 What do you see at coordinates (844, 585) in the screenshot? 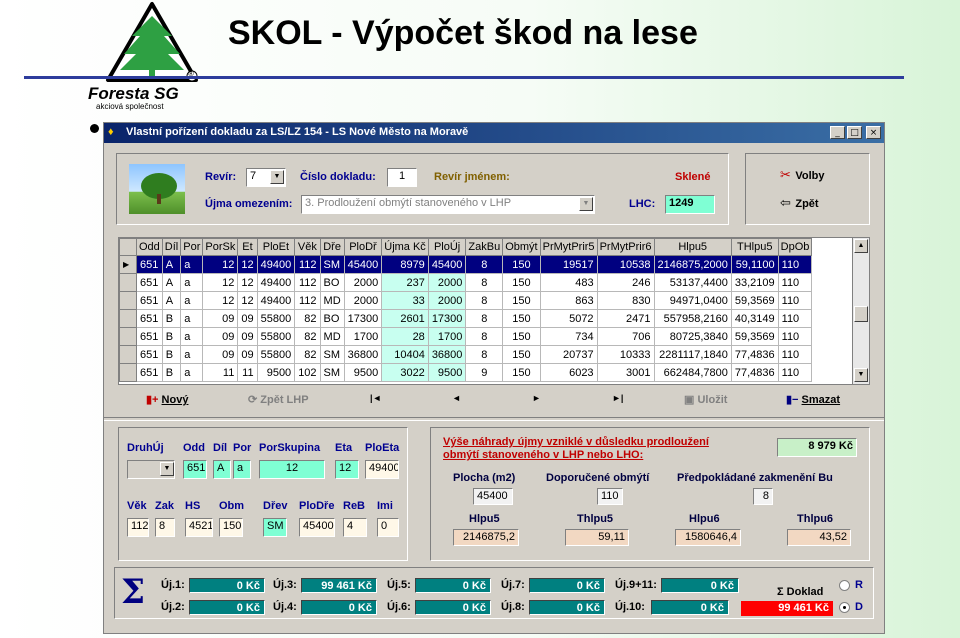
I see `radio-r` at bounding box center [844, 585].